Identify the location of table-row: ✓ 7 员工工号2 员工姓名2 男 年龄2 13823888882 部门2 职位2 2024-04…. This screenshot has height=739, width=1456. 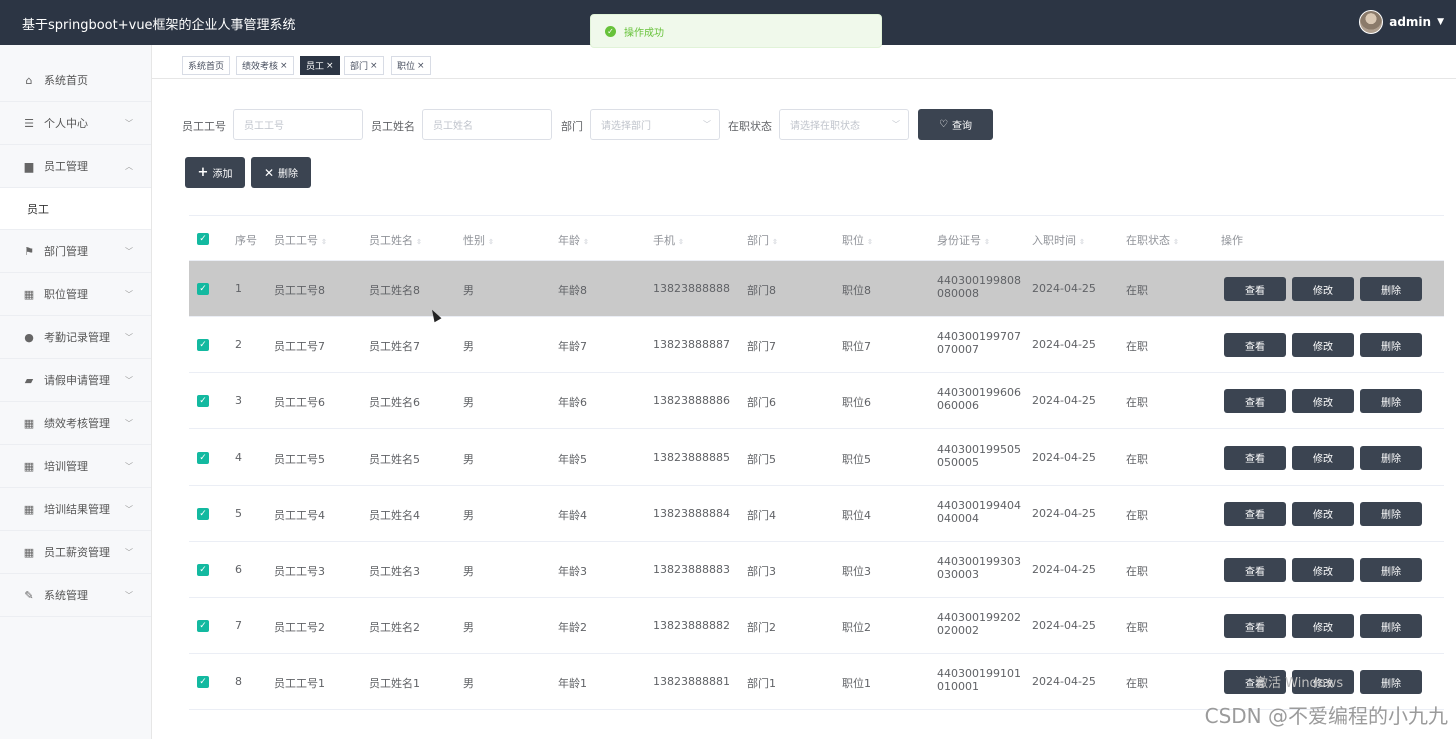
(816, 626).